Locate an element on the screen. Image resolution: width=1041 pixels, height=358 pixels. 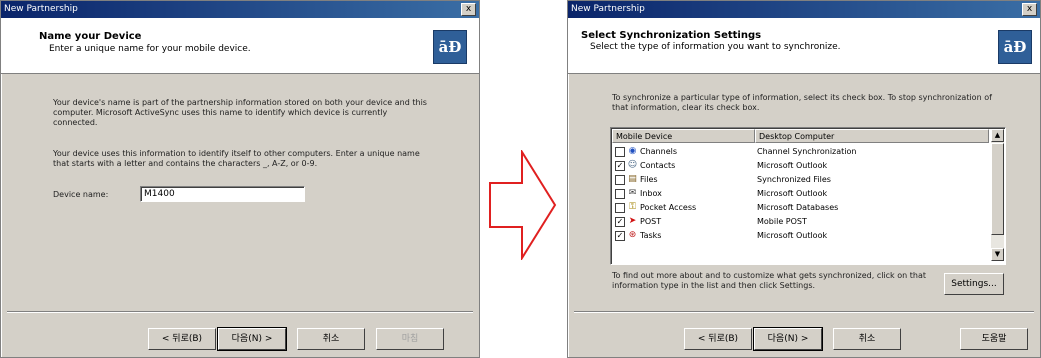
device-item-label: Pocket Access is located at coordinates (668, 207).